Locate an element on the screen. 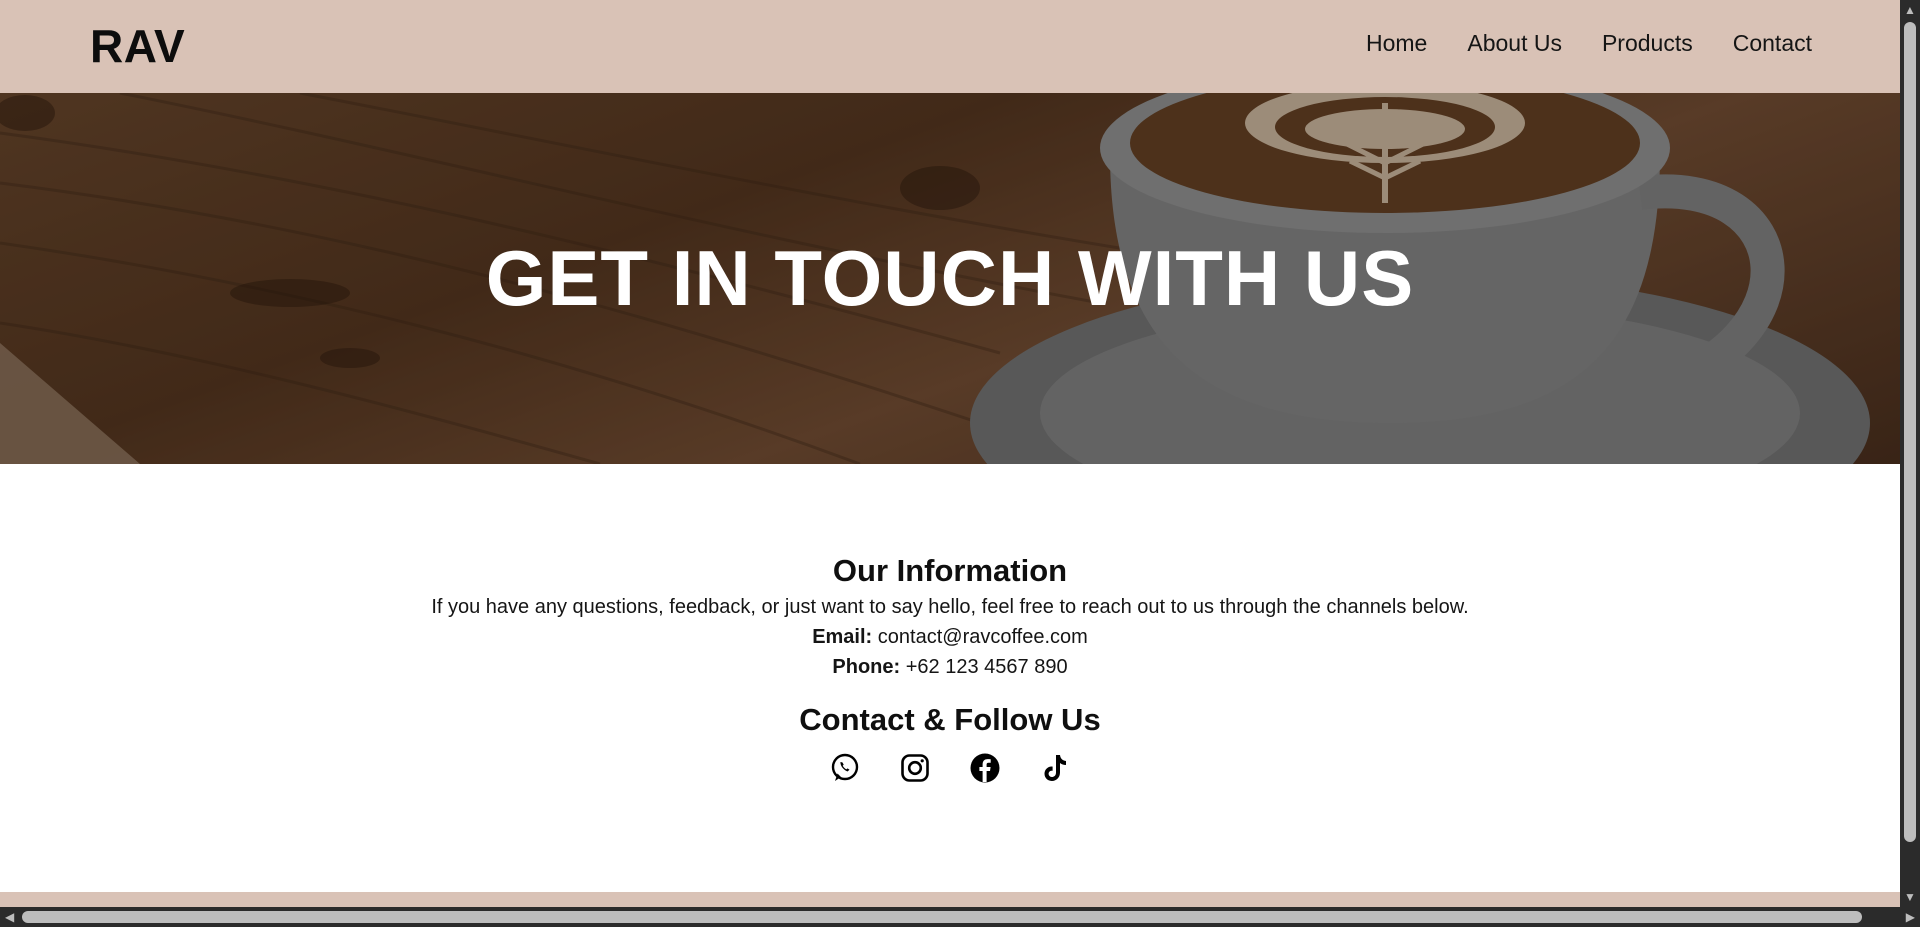  phone-value: +62 123 4567 890 is located at coordinates (987, 667).